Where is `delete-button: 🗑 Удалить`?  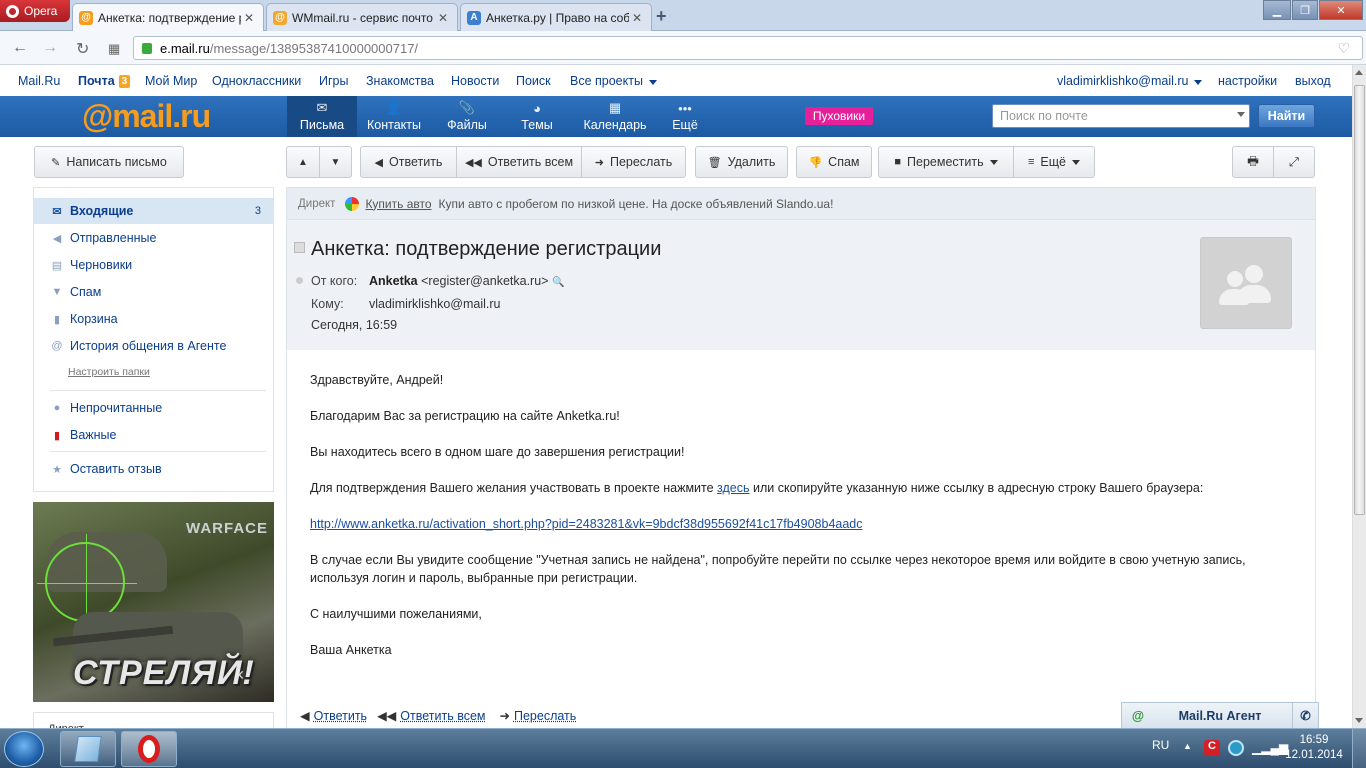 delete-button: 🗑 Удалить is located at coordinates (741, 162).